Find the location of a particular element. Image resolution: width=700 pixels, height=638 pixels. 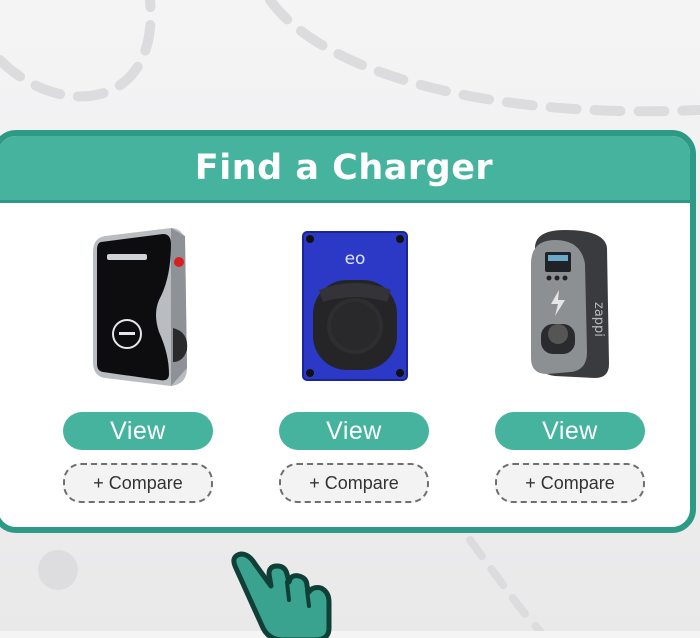

eo-charger-image: eo is located at coordinates (354, 308).